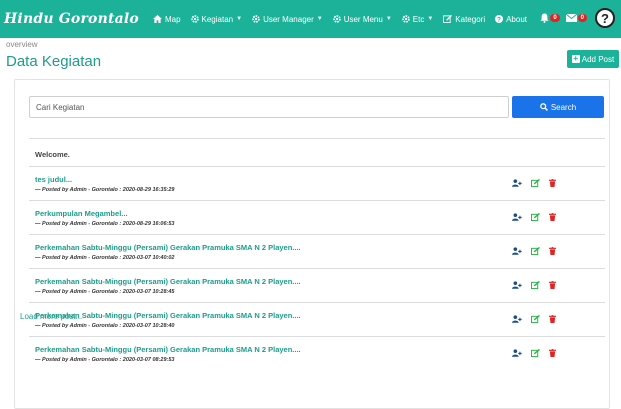 This screenshot has height=409, width=621. I want to click on question-circle-icon: ?, so click(499, 19).